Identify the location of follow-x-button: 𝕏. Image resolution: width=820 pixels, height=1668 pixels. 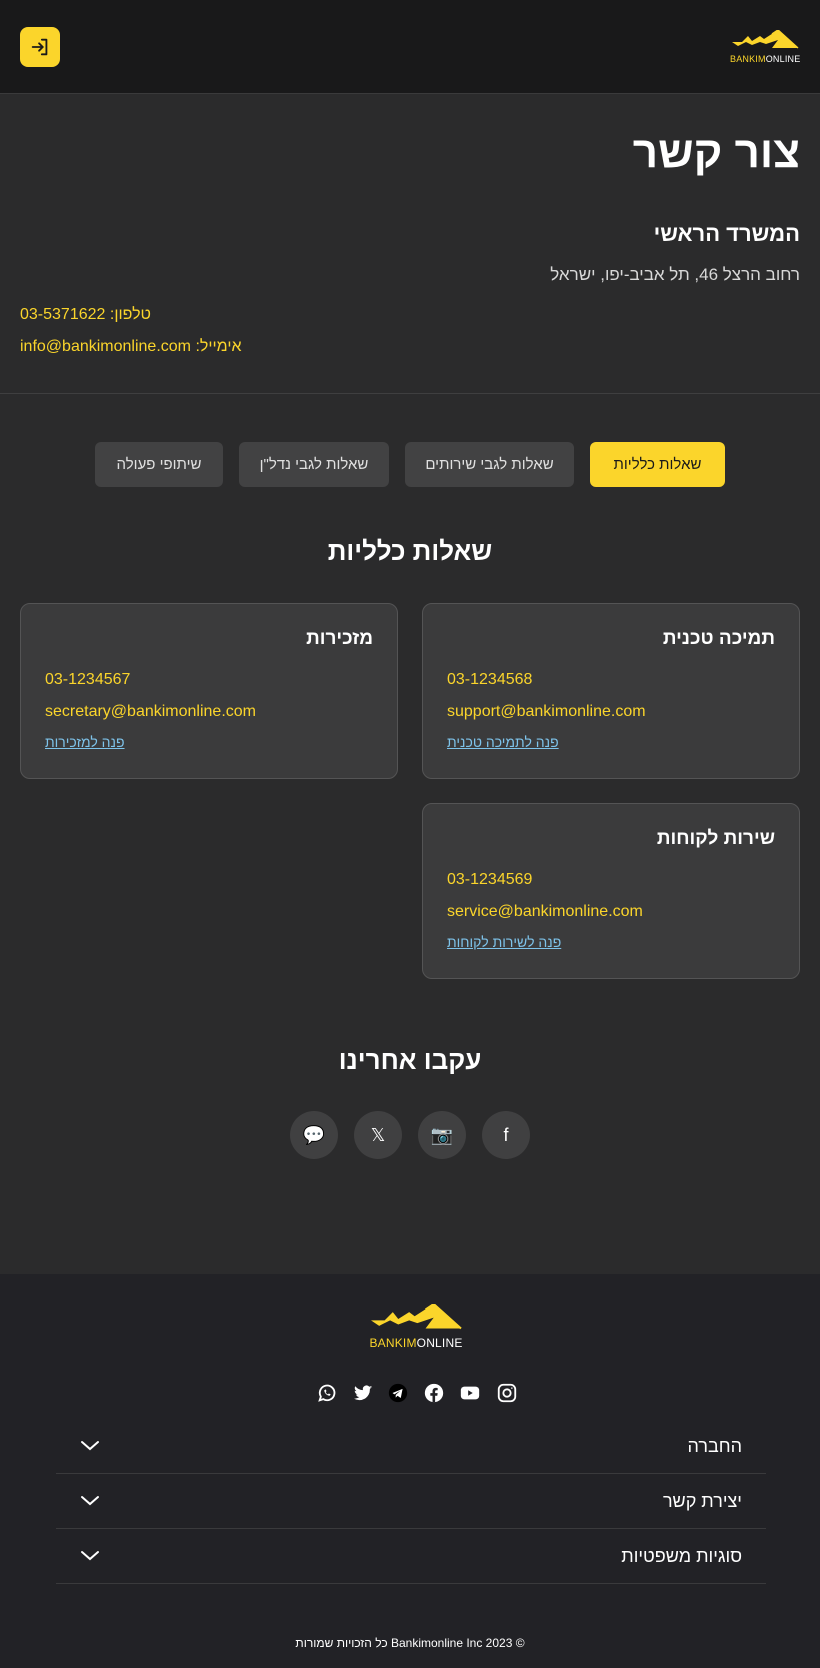
(378, 1135).